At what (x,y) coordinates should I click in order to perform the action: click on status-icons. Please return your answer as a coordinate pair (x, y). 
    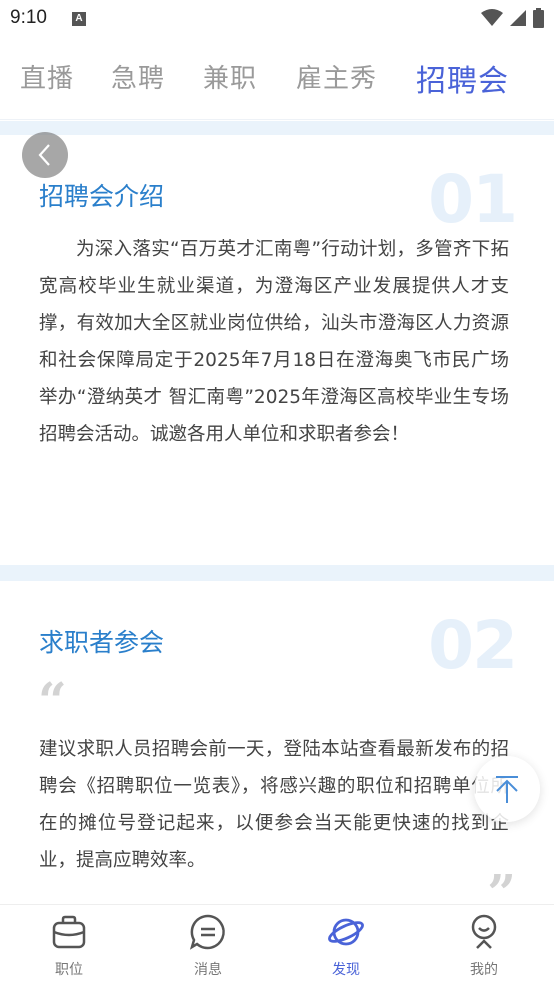
    Looking at the image, I should click on (512, 18).